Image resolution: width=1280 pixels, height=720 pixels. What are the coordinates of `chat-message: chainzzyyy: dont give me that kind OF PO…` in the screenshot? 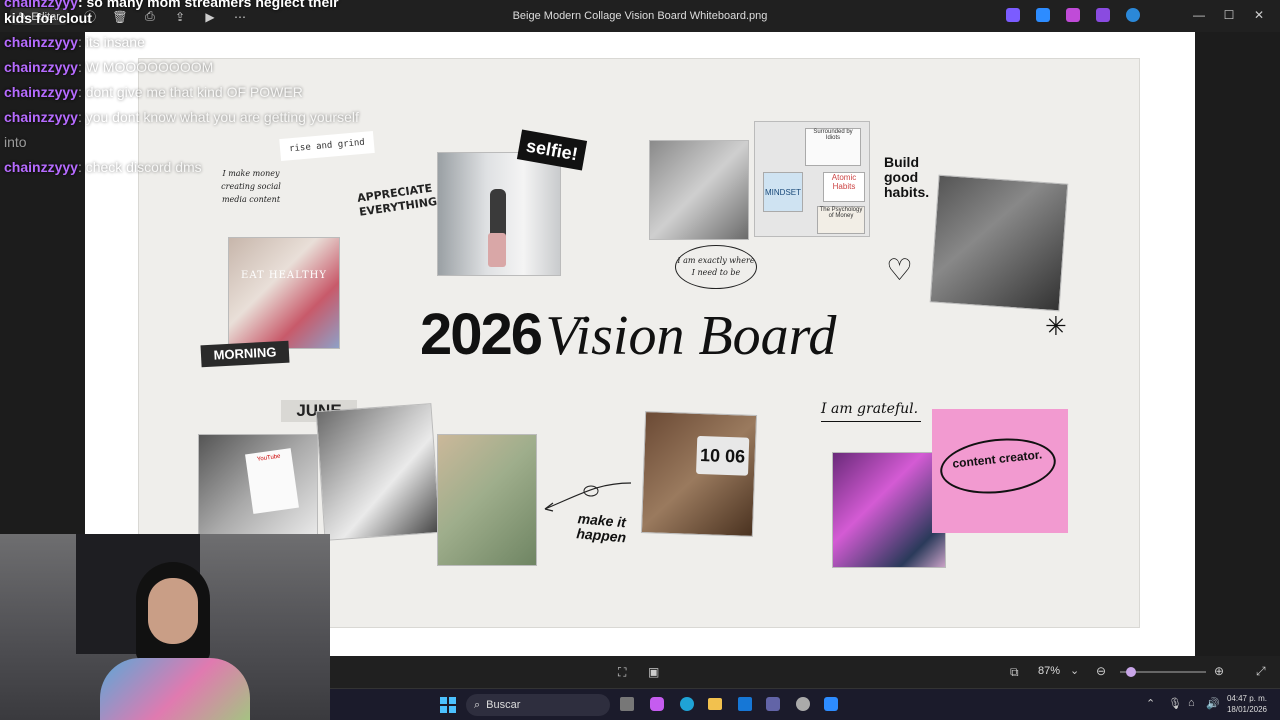 It's located at (180, 92).